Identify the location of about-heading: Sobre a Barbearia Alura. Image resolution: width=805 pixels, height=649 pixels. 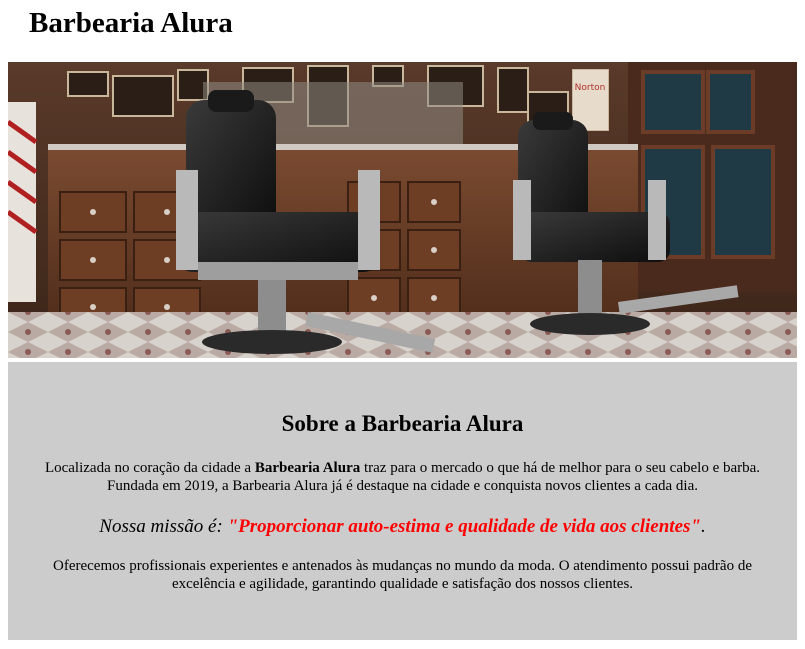
(402, 423).